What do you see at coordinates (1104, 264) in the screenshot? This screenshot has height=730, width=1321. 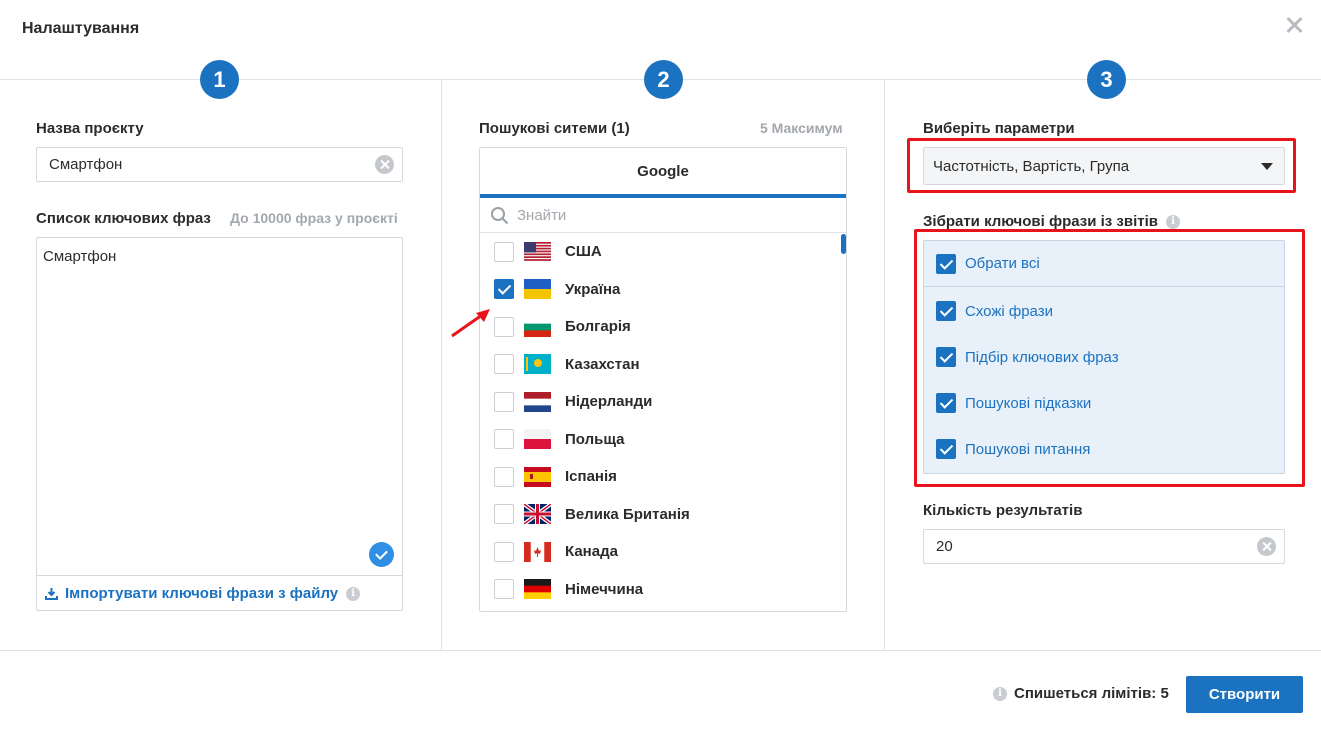 I see `select-all-item: Обрати всі` at bounding box center [1104, 264].